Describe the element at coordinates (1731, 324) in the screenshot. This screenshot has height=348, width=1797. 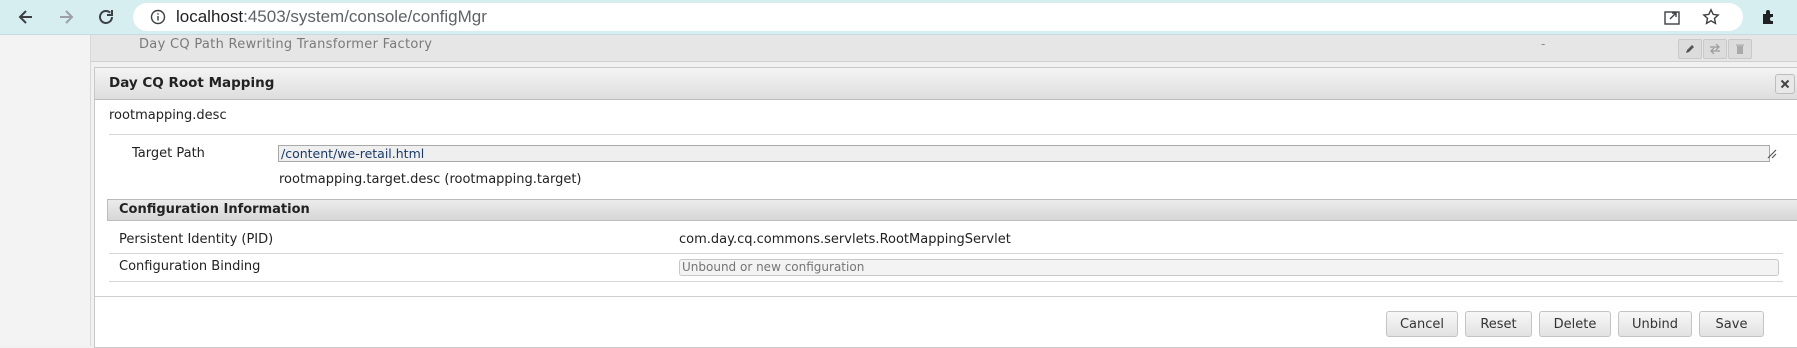
I see `save-button: Save` at that location.